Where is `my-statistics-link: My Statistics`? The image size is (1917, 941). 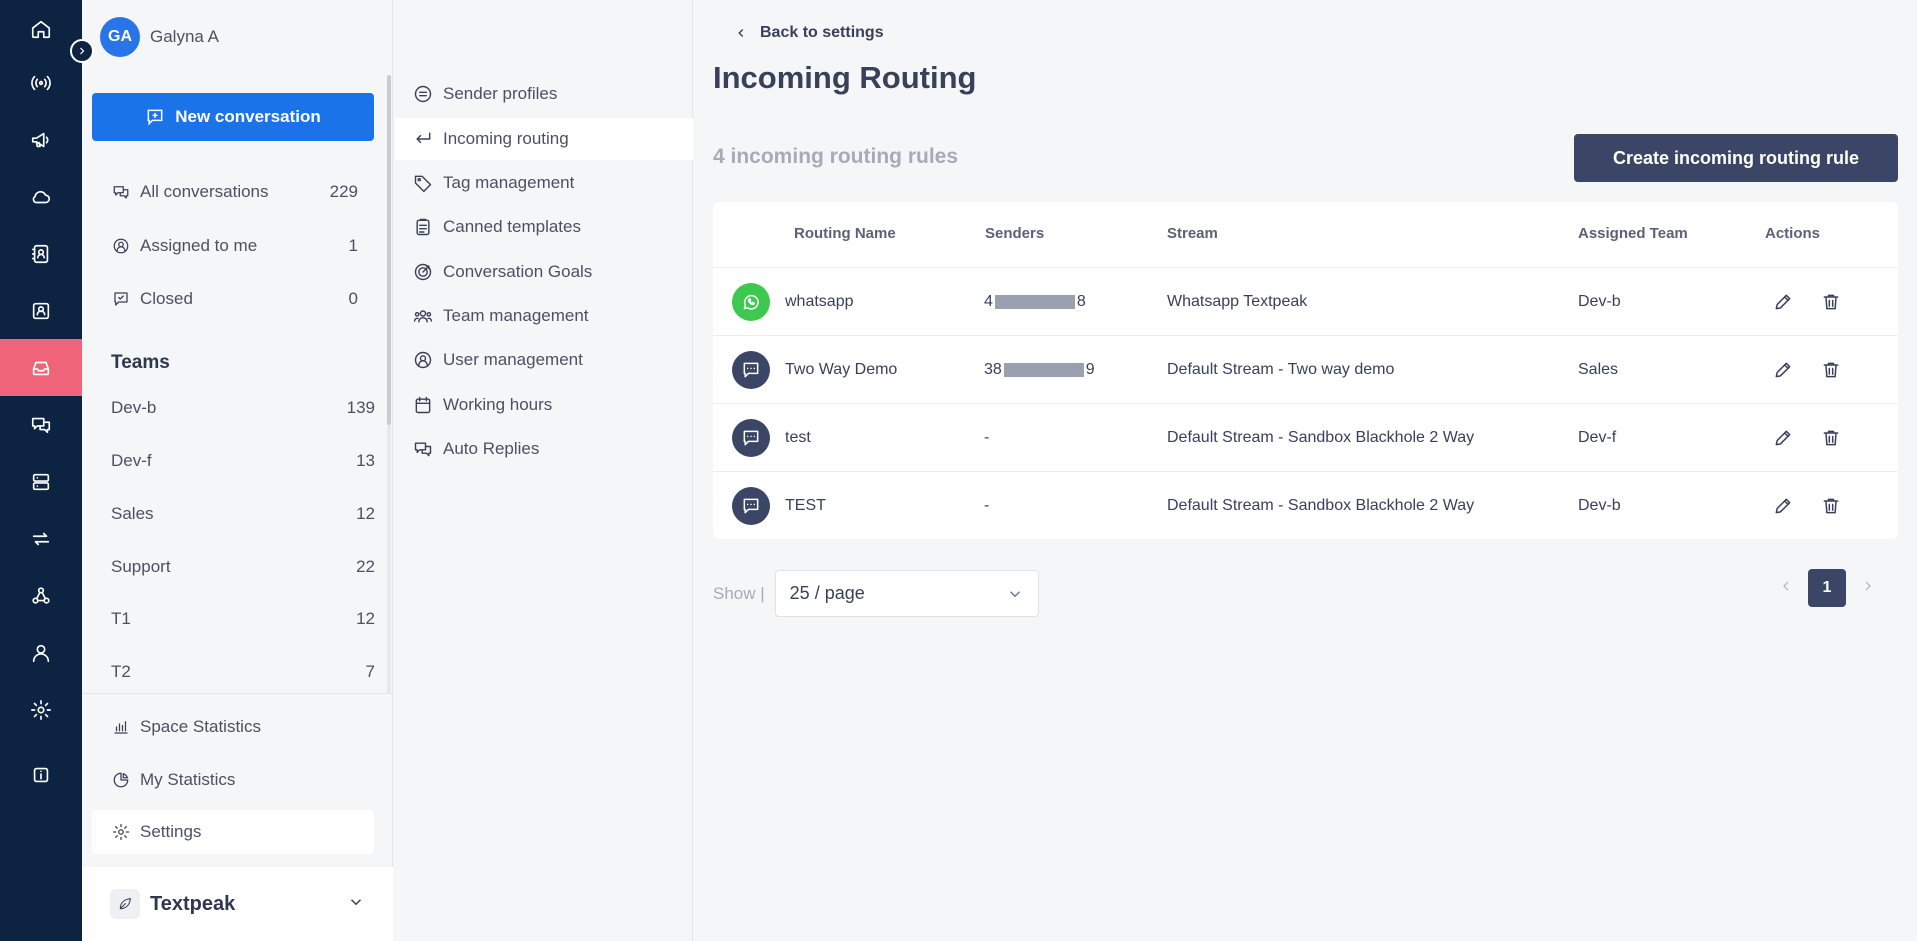 my-statistics-link: My Statistics is located at coordinates (233, 780).